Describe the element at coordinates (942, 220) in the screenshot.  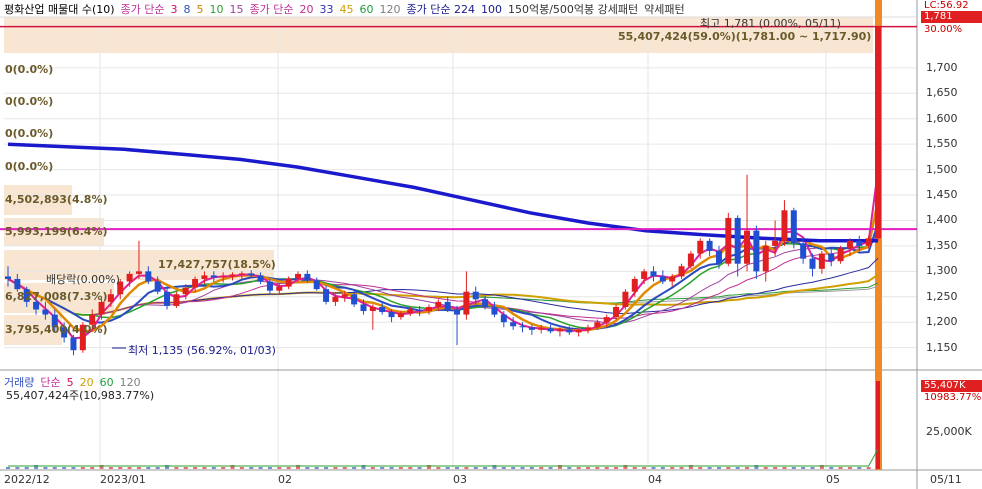
I see `y-axis-tick-label: 1,400` at that location.